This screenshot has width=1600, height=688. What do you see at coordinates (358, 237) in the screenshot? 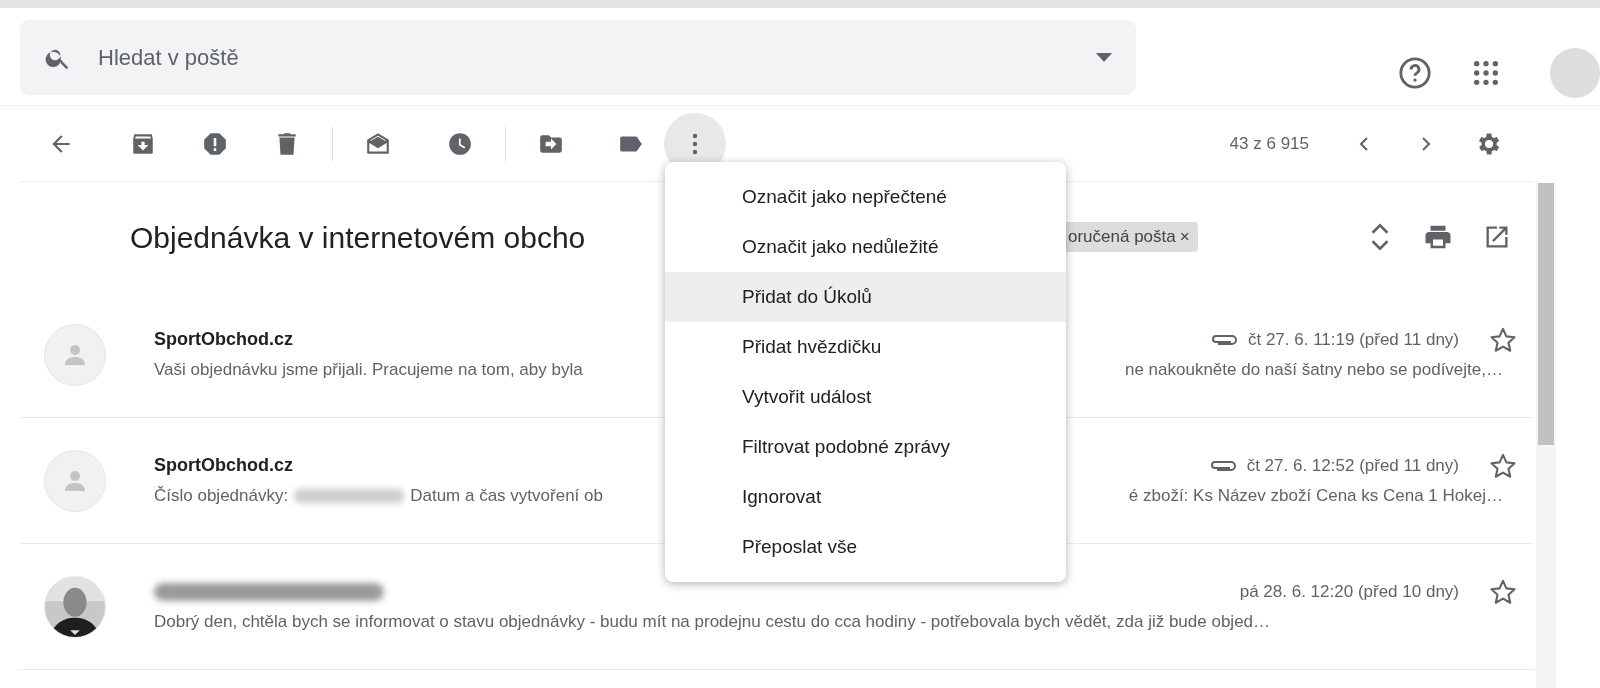
I see `email-subject: Objednávka v internetovém obcho` at bounding box center [358, 237].